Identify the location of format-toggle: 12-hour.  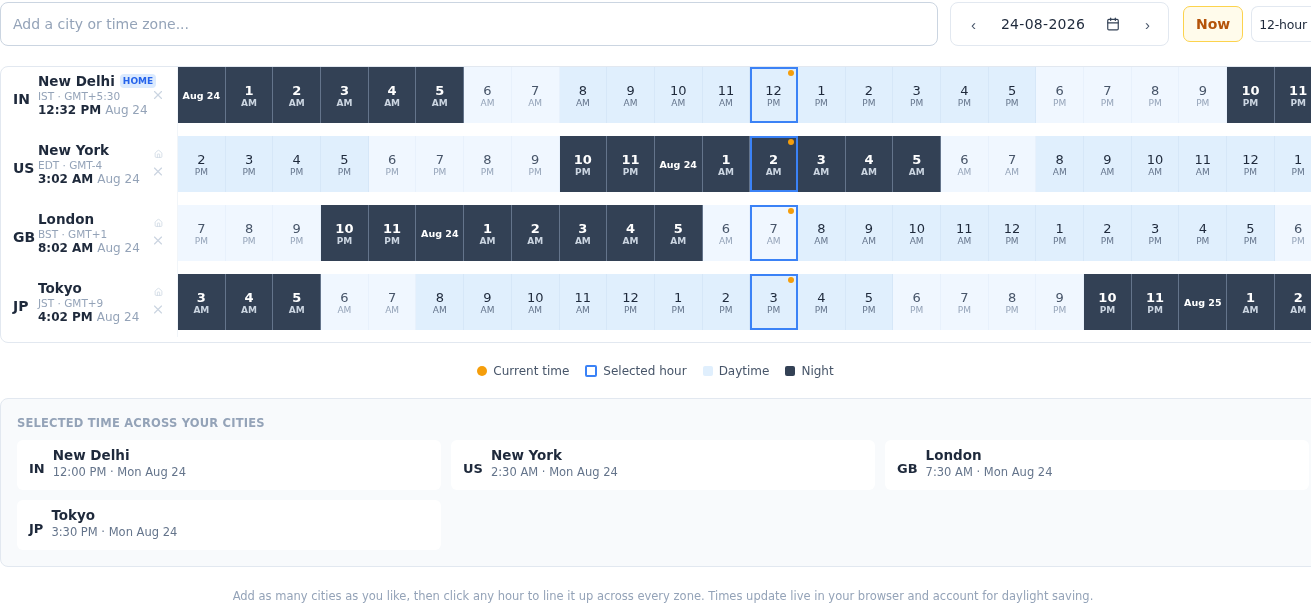
(1281, 24).